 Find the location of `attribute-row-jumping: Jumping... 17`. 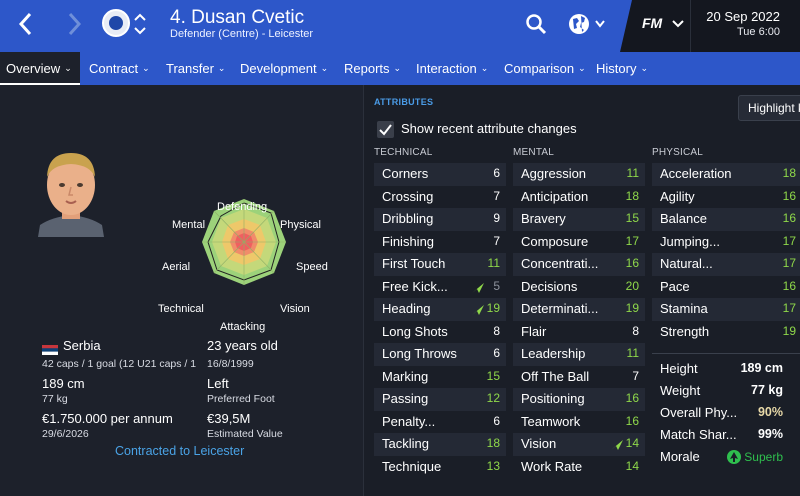

attribute-row-jumping: Jumping... 17 is located at coordinates (726, 242).